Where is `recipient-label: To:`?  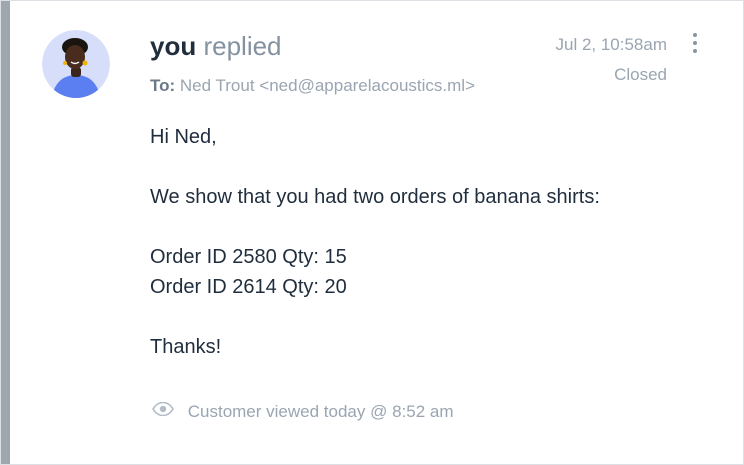
recipient-label: To: is located at coordinates (163, 85).